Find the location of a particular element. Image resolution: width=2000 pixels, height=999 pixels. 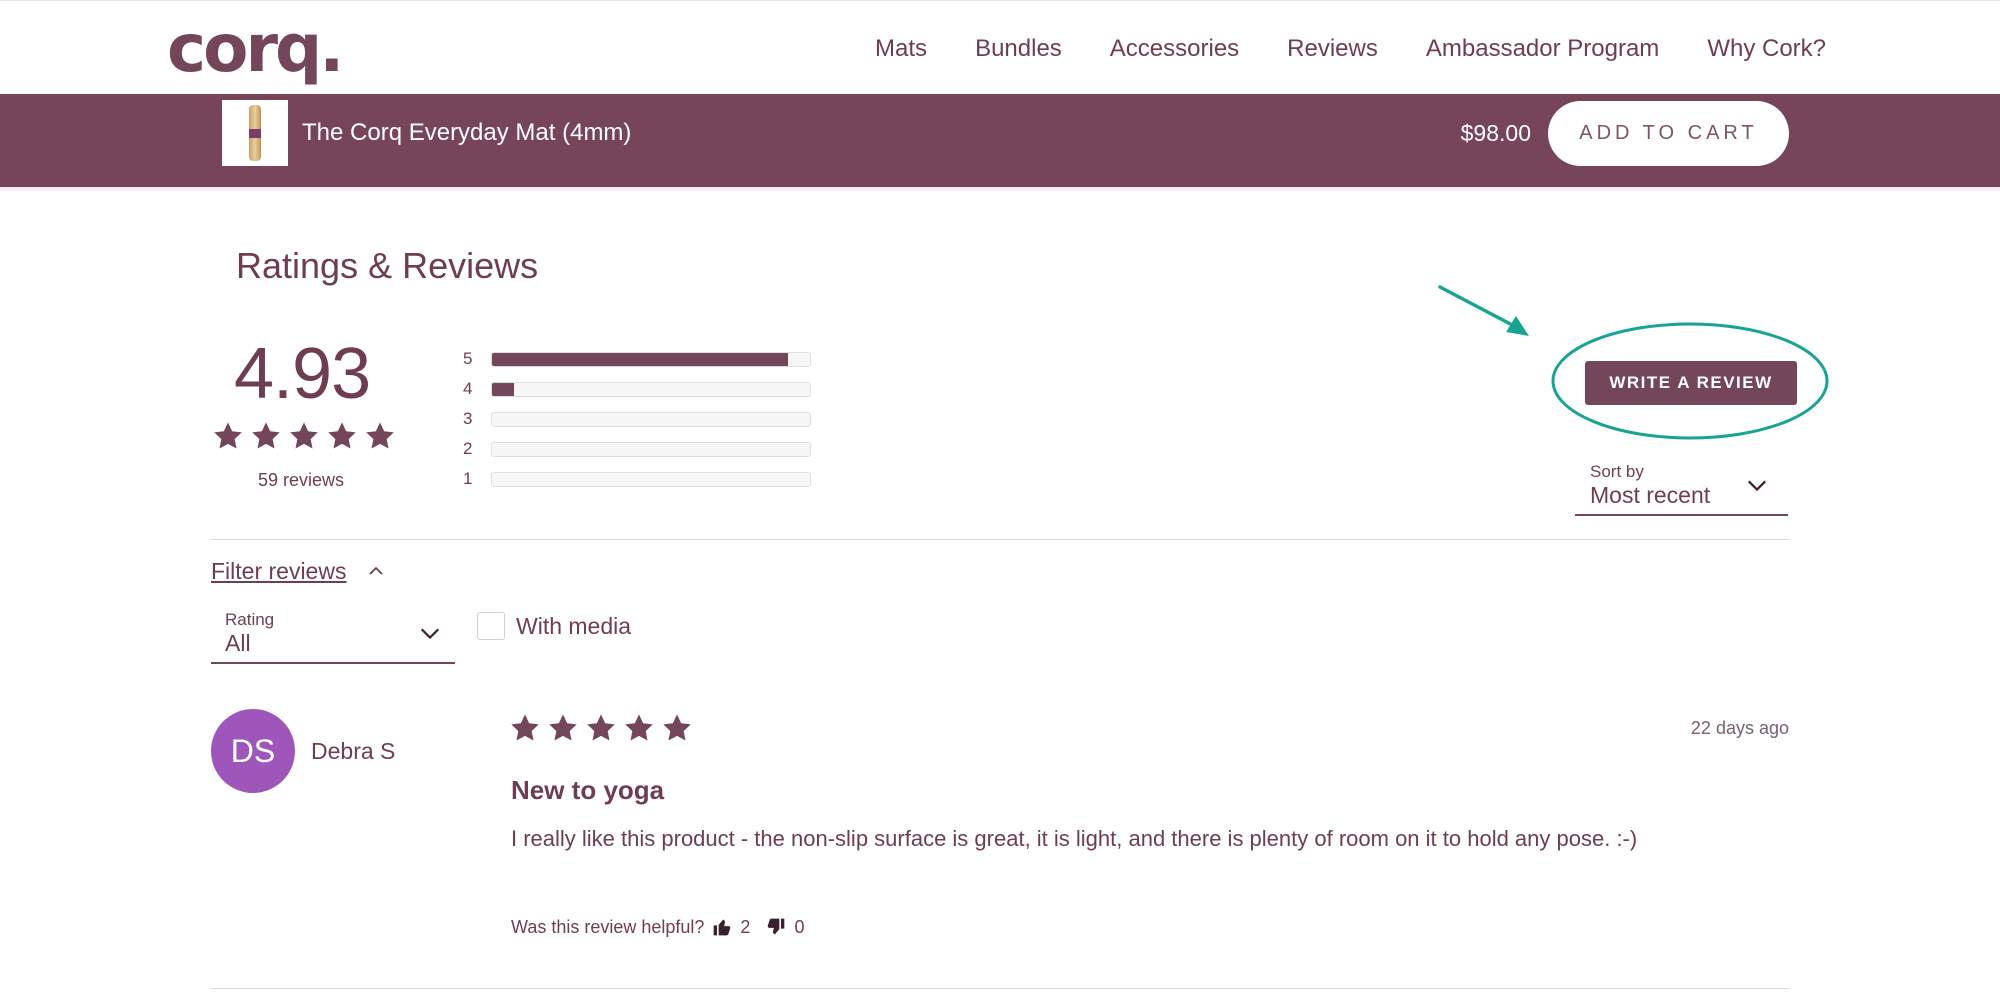

distribution-star-label: 4 is located at coordinates (468, 388).